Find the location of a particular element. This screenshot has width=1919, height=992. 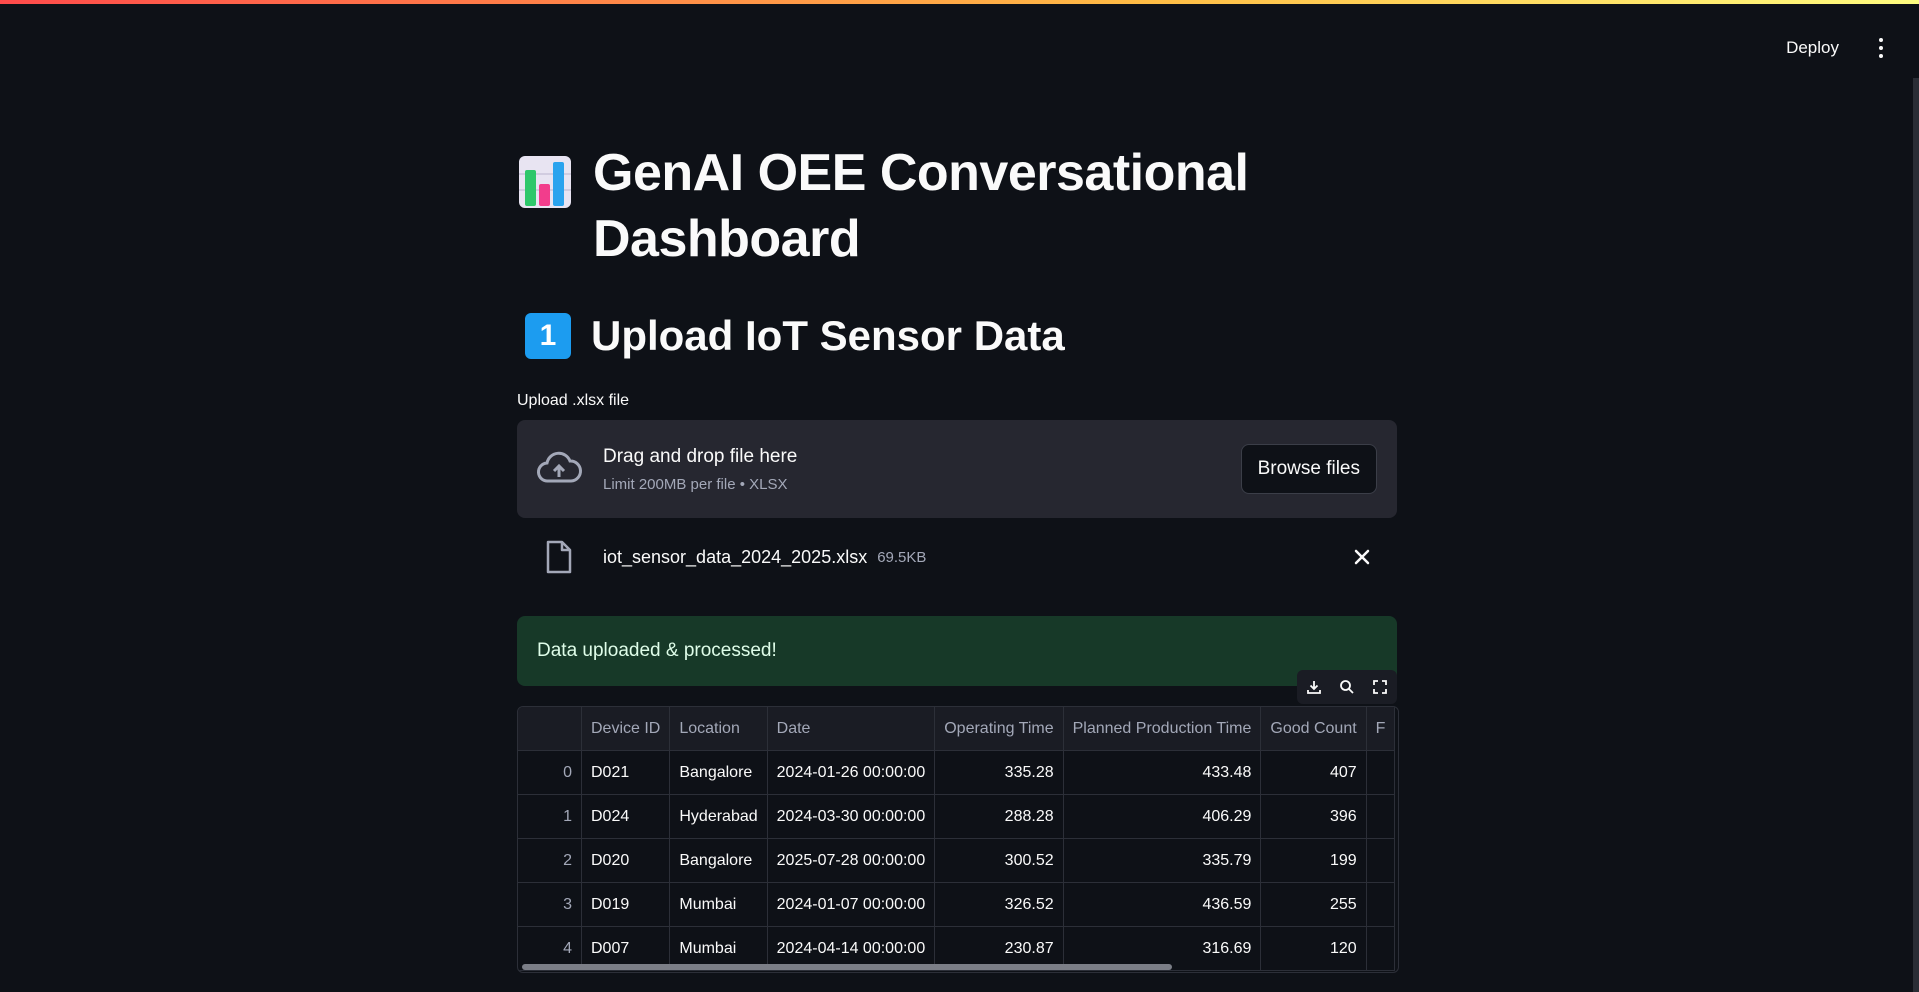

column-header-index is located at coordinates (550, 729).